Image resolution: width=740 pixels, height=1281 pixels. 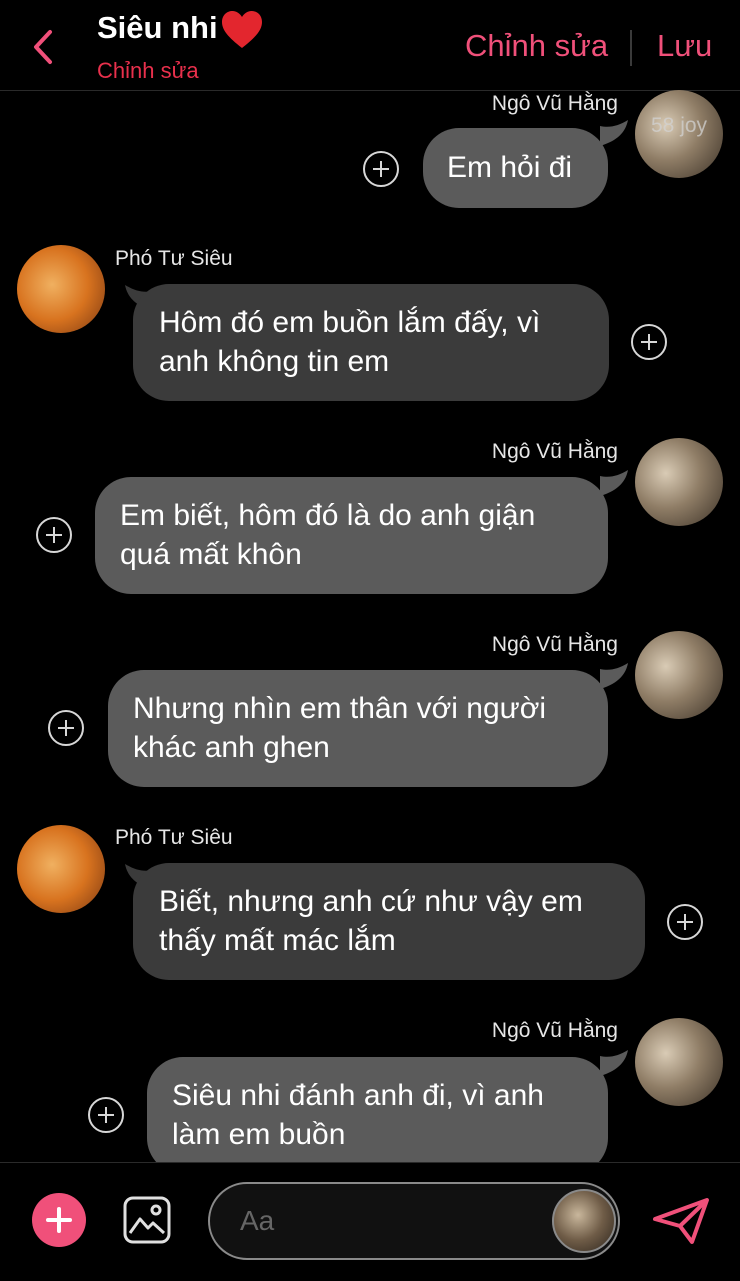 What do you see at coordinates (536, 46) in the screenshot?
I see `edit-button: Chỉnh sửa` at bounding box center [536, 46].